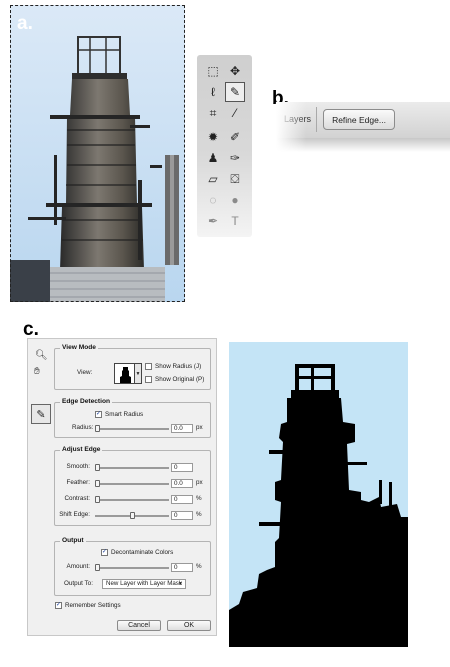  What do you see at coordinates (235, 113) in the screenshot?
I see `eyedropper-icon: ⁄` at bounding box center [235, 113].